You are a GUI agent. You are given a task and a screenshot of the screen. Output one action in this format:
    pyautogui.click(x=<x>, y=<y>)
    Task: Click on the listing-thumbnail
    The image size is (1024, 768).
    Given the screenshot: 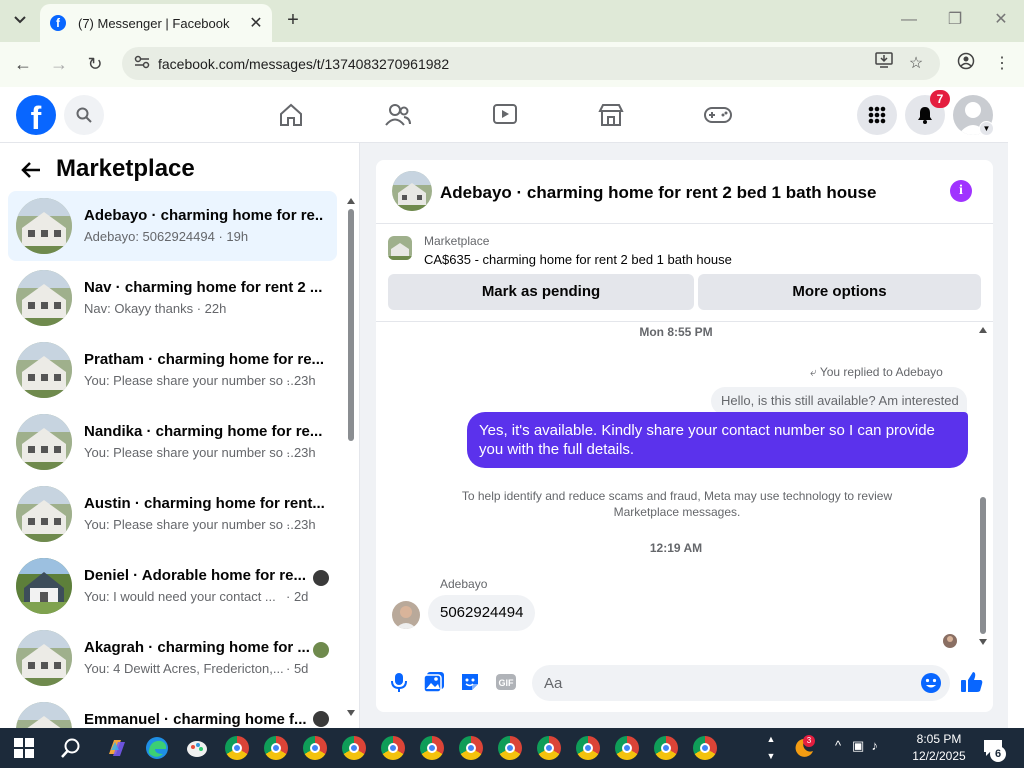 What is the action you would take?
    pyautogui.click(x=412, y=191)
    